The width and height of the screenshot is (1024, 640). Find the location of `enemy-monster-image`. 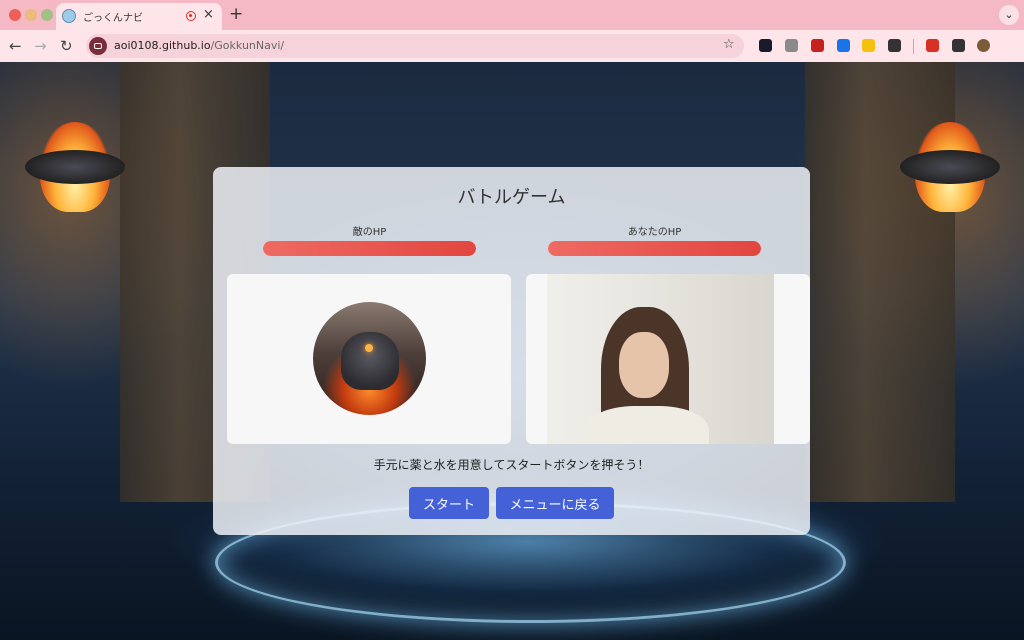

enemy-monster-image is located at coordinates (369, 358).